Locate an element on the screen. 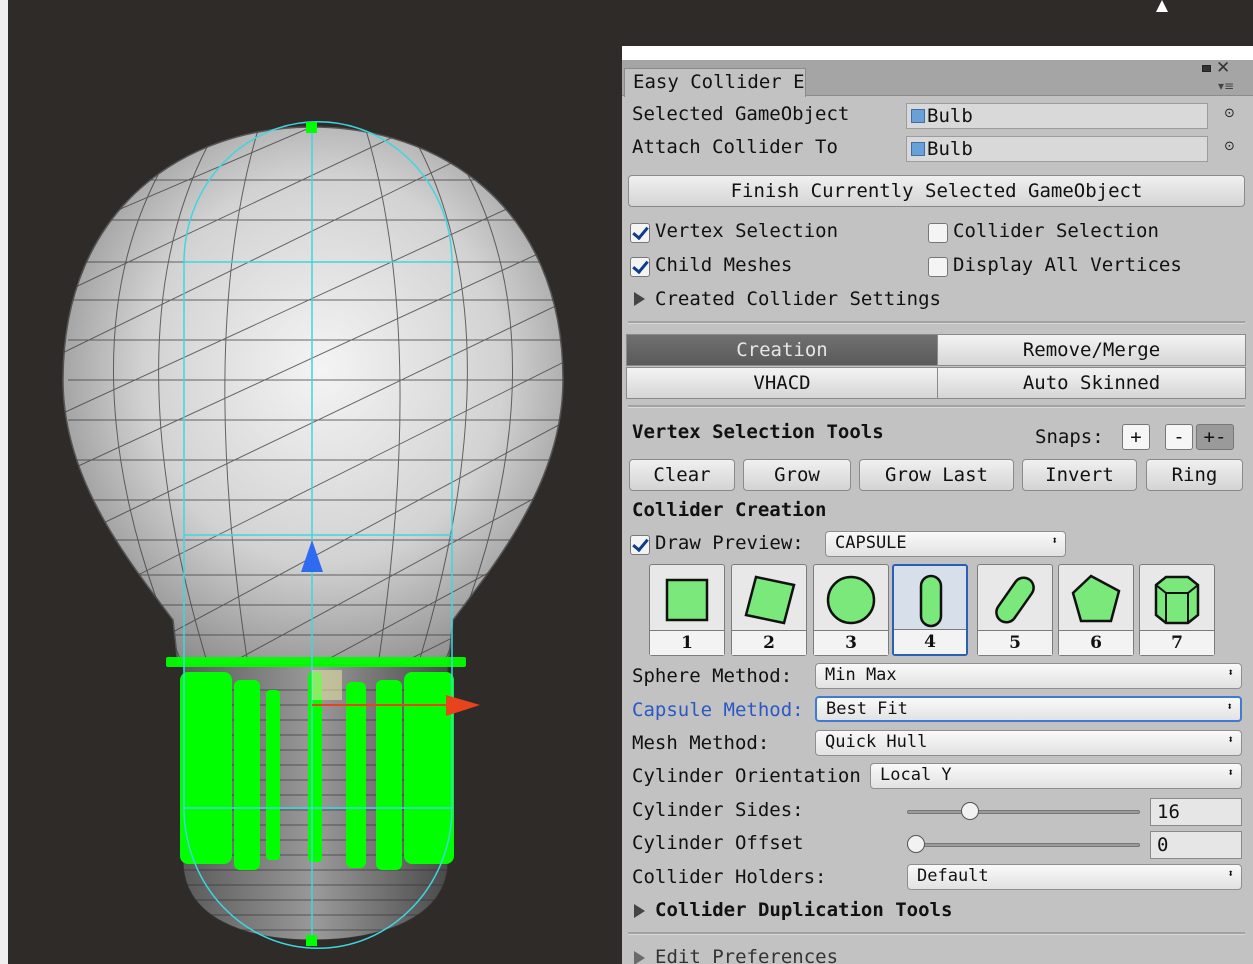 This screenshot has height=964, width=1253. cylinder-offset-label: Cylinder Offset is located at coordinates (718, 843).